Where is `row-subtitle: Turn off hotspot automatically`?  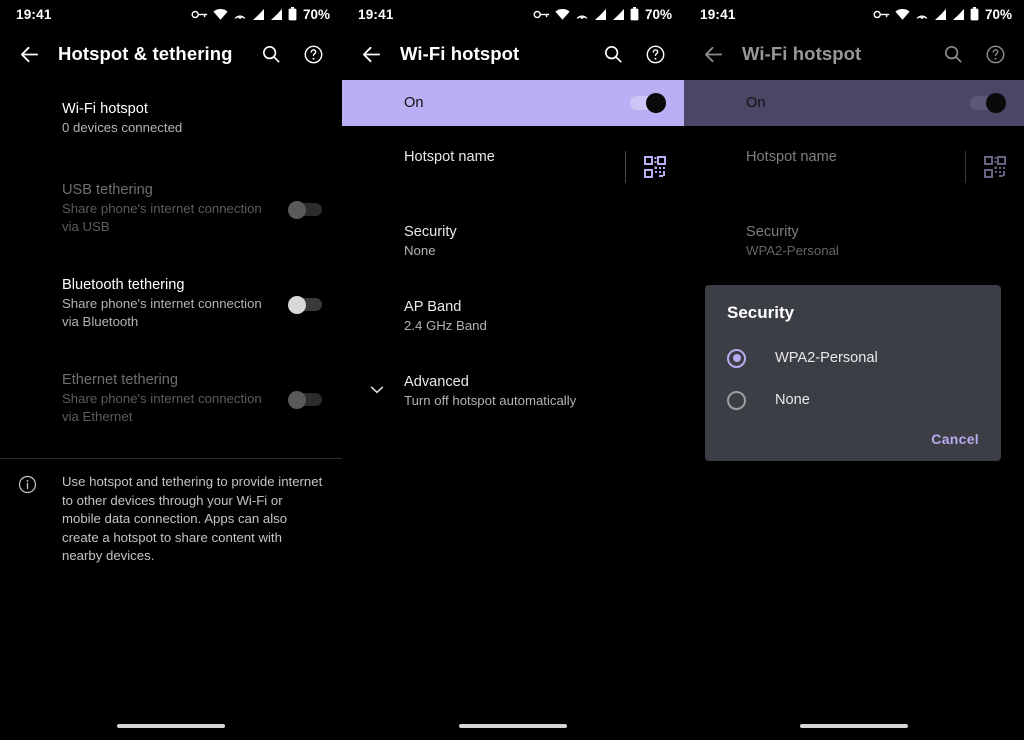 row-subtitle: Turn off hotspot automatically is located at coordinates (490, 400).